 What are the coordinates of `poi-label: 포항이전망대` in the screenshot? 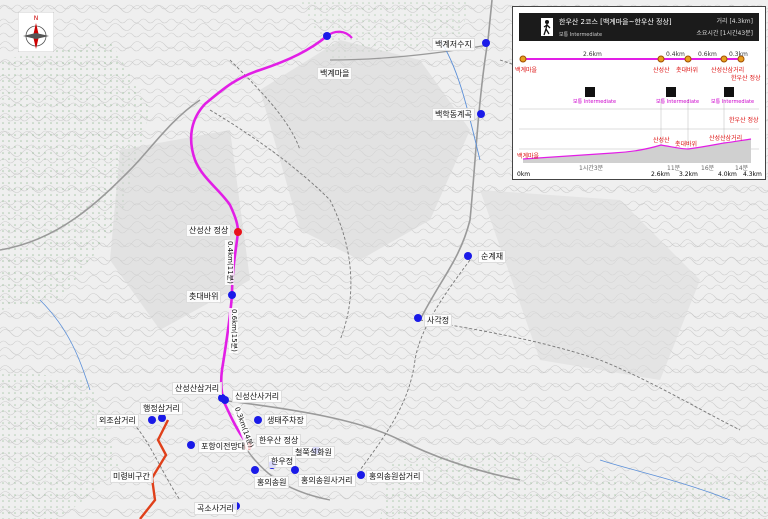 It's located at (223, 446).